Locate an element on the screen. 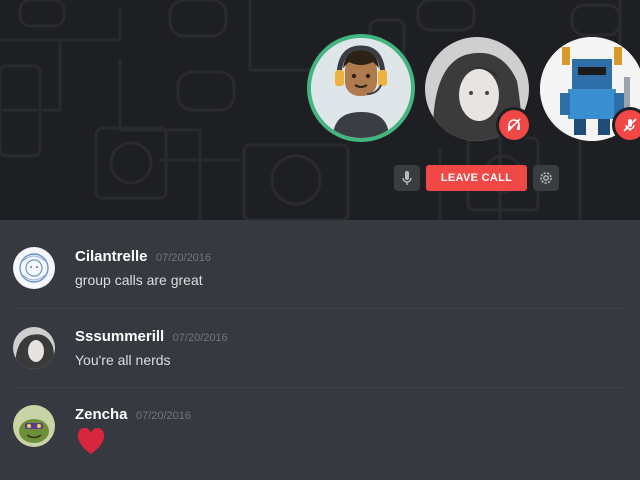 This screenshot has height=480, width=640. username: Cilantrelle is located at coordinates (111, 256).